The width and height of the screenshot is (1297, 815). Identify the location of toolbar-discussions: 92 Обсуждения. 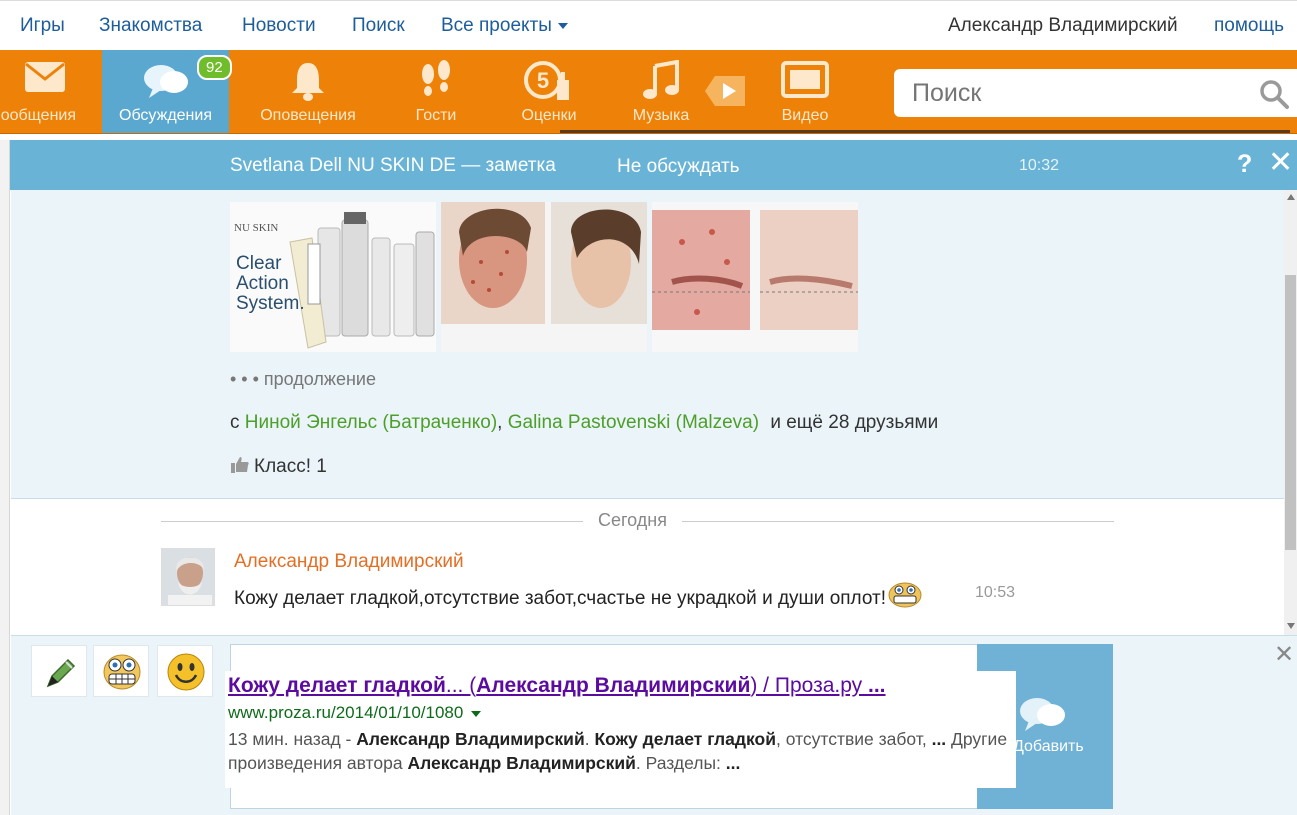
(167, 91).